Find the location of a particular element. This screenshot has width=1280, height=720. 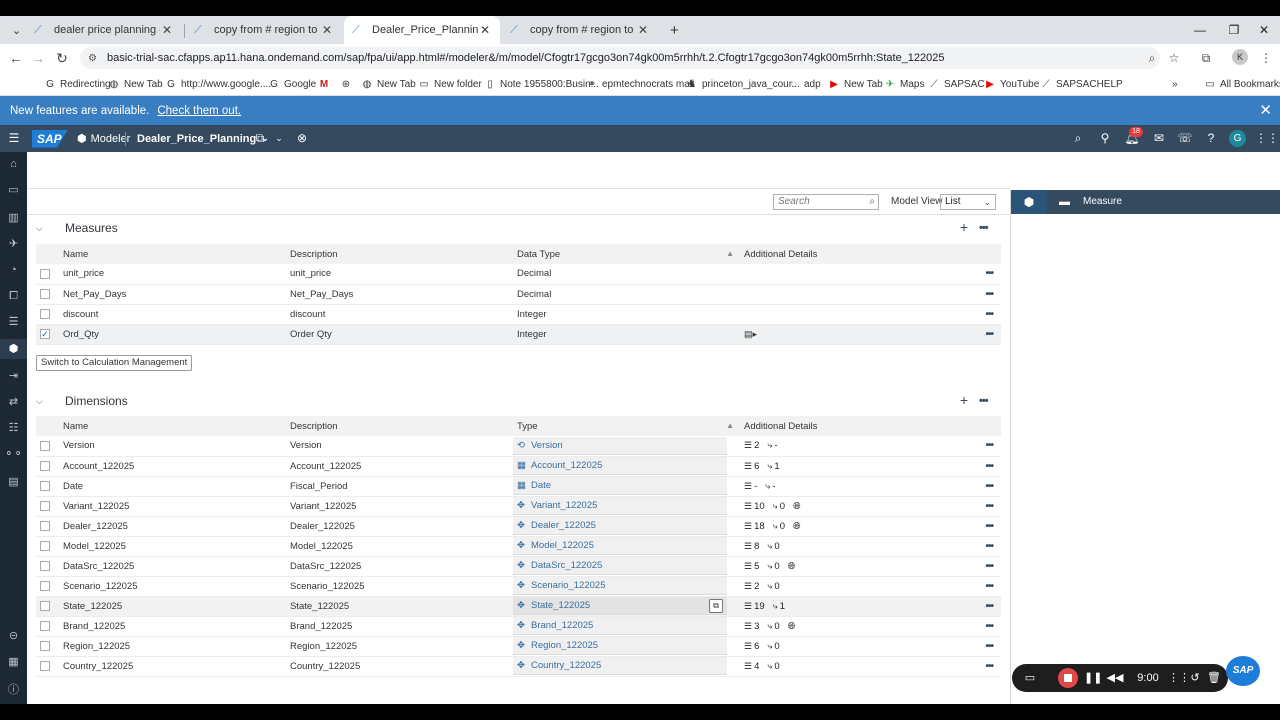

bookmark-item: ✈ Maps is located at coordinates (904, 84).